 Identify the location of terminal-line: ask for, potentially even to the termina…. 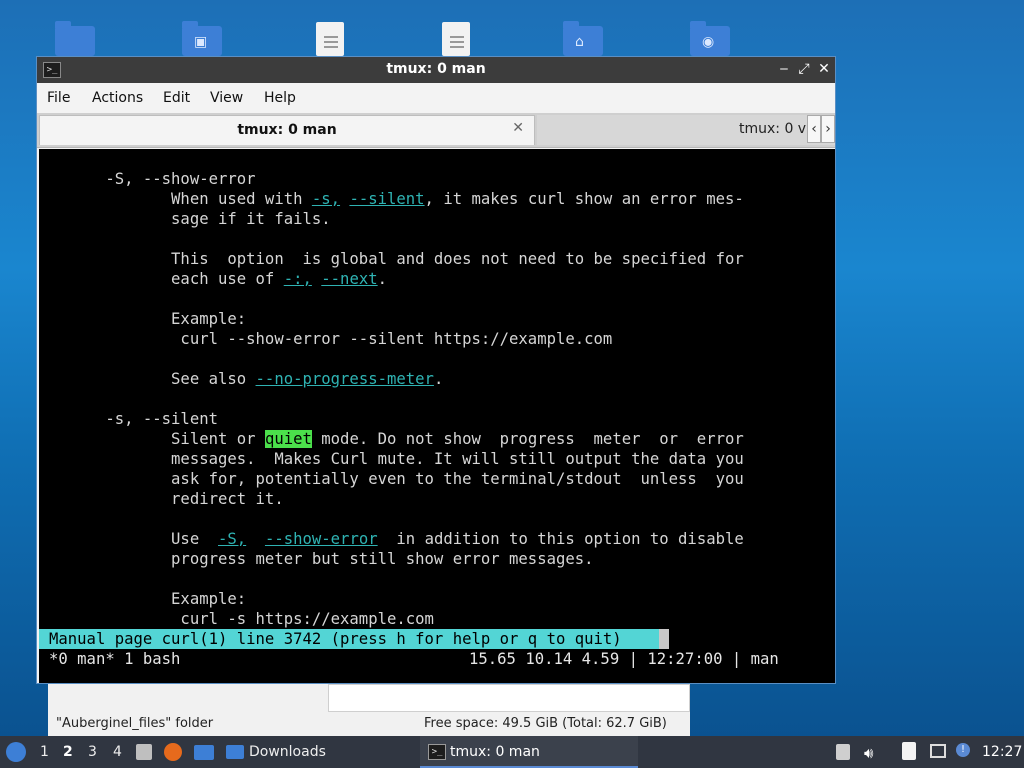
(396, 479).